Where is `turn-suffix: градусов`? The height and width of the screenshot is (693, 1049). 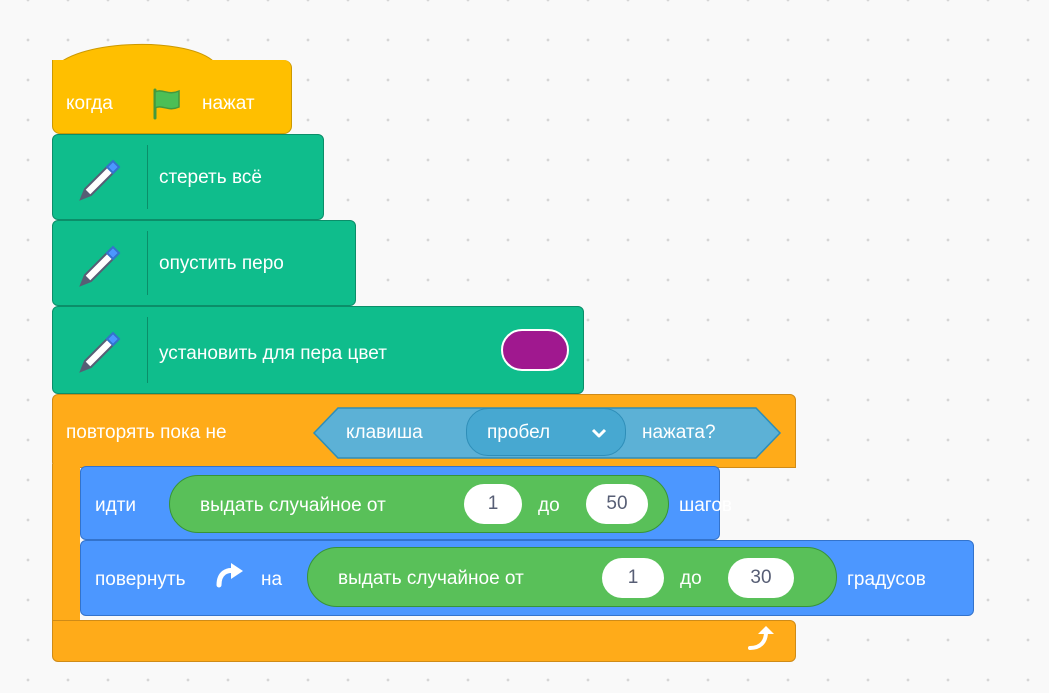 turn-suffix: градусов is located at coordinates (886, 579).